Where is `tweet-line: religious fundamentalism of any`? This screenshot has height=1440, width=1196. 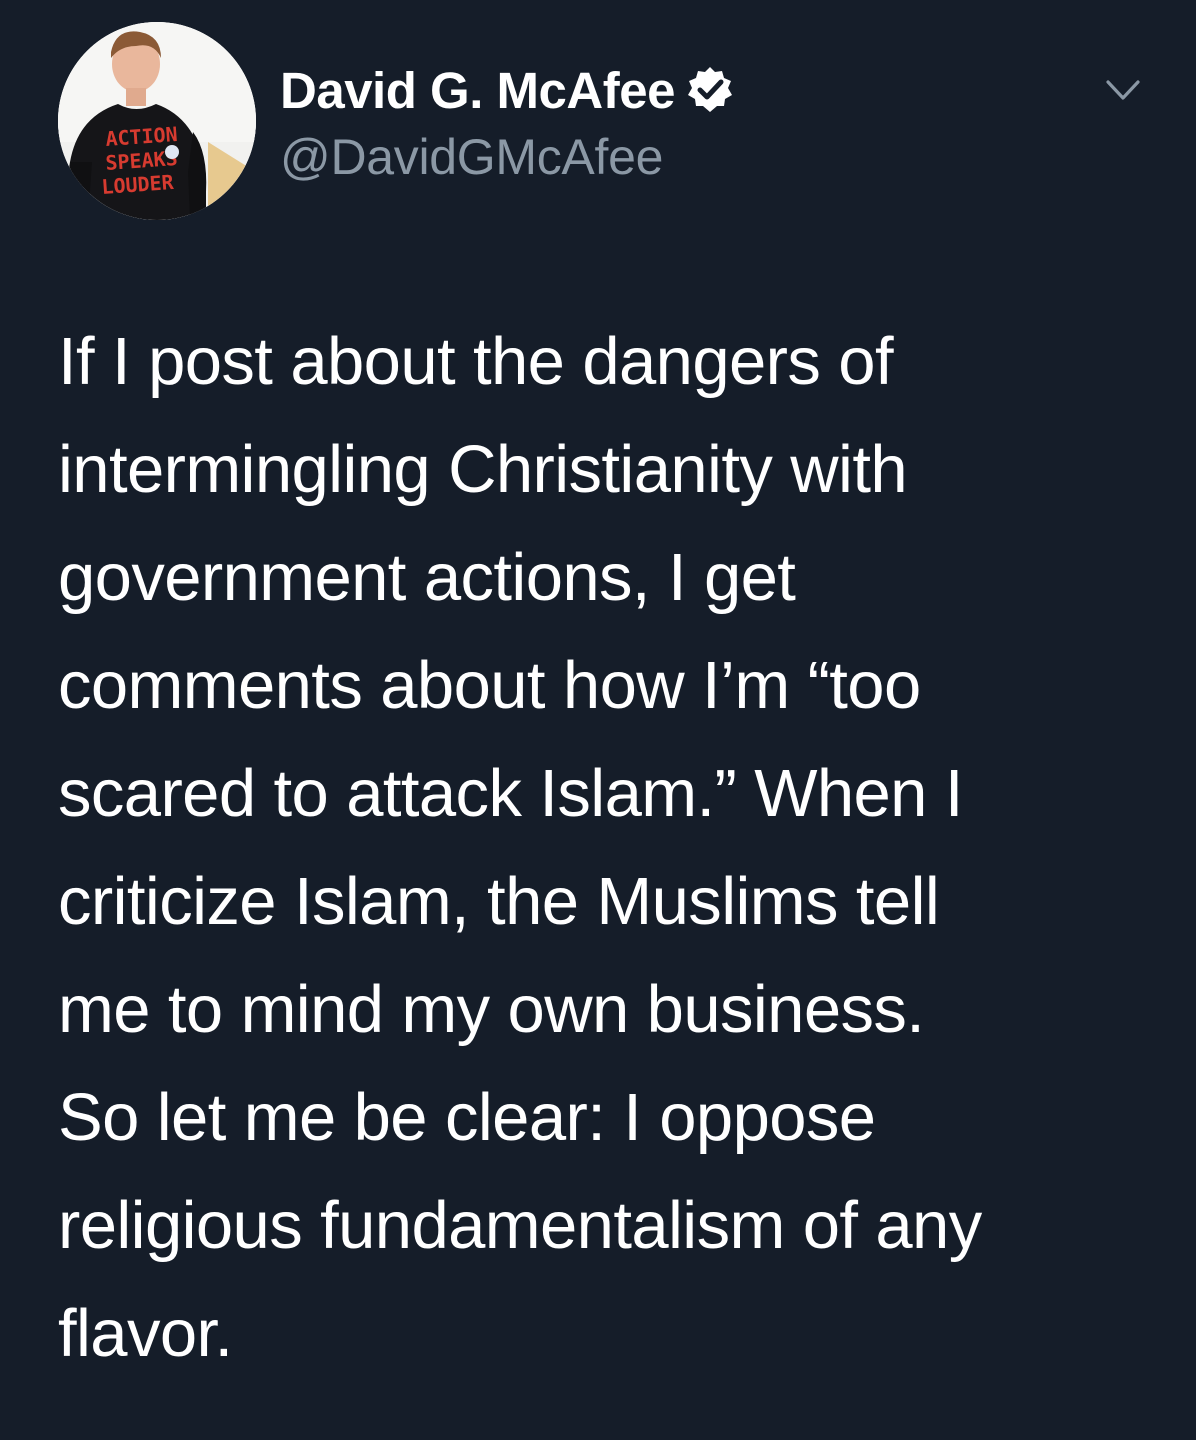 tweet-line: religious fundamentalism of any is located at coordinates (520, 1225).